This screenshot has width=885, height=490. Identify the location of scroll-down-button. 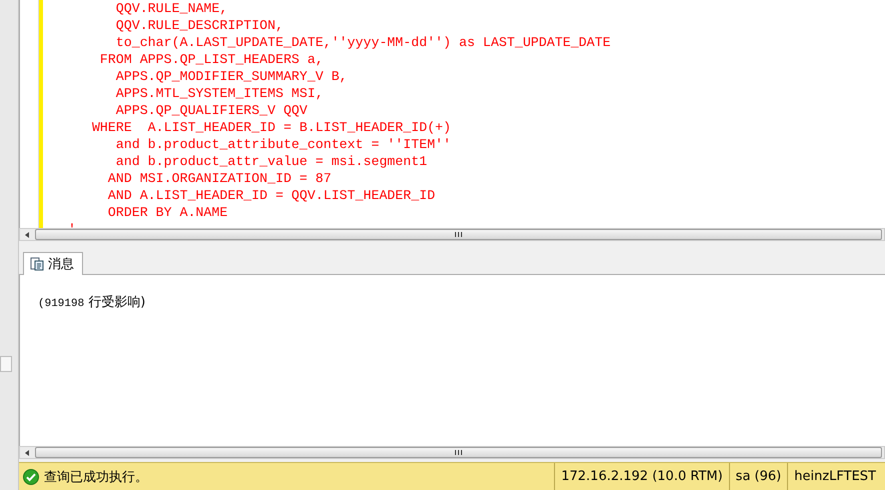
(6, 364).